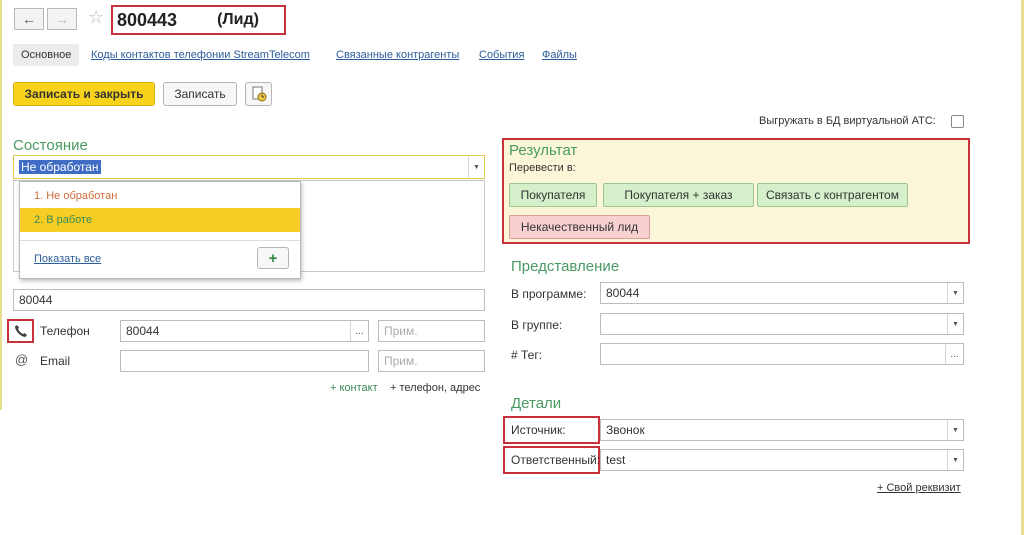  What do you see at coordinates (543, 150) in the screenshot?
I see `result-title: Результат` at bounding box center [543, 150].